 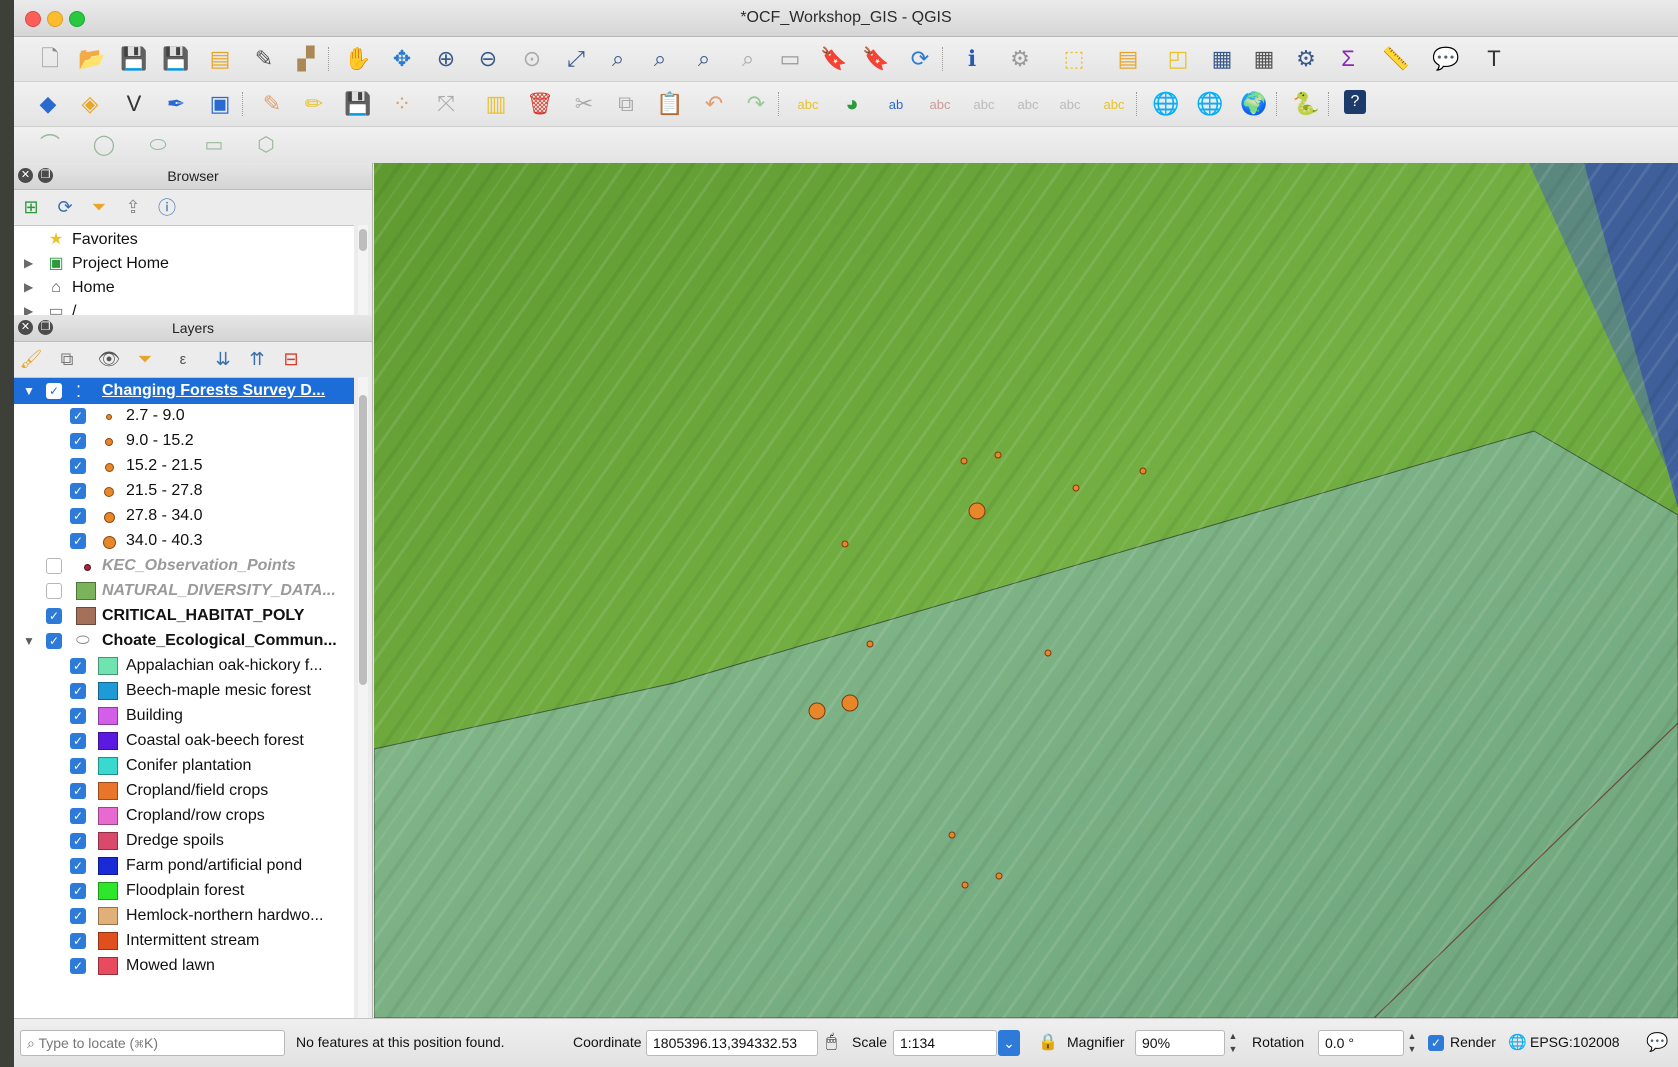 I want to click on layer-visibility-checkbox, so click(x=54, y=566).